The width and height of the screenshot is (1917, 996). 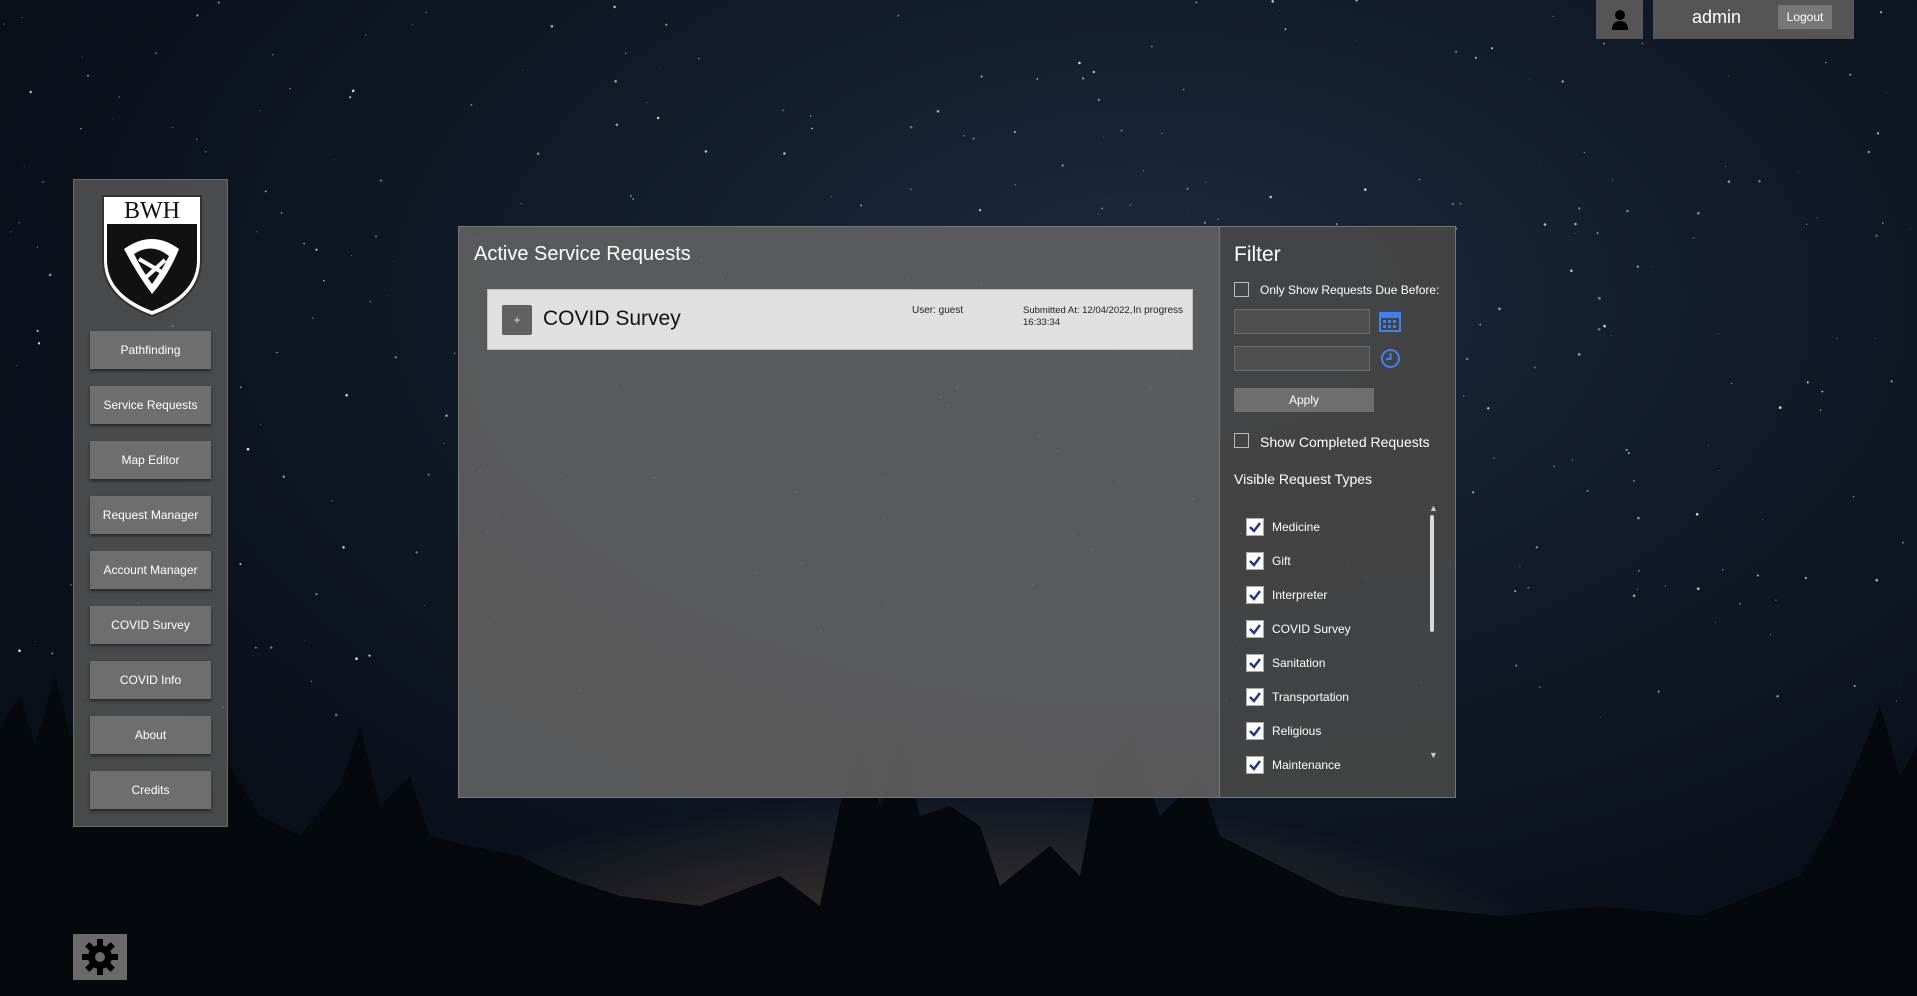 I want to click on request-type-item: Sanitation, so click(x=1285, y=663).